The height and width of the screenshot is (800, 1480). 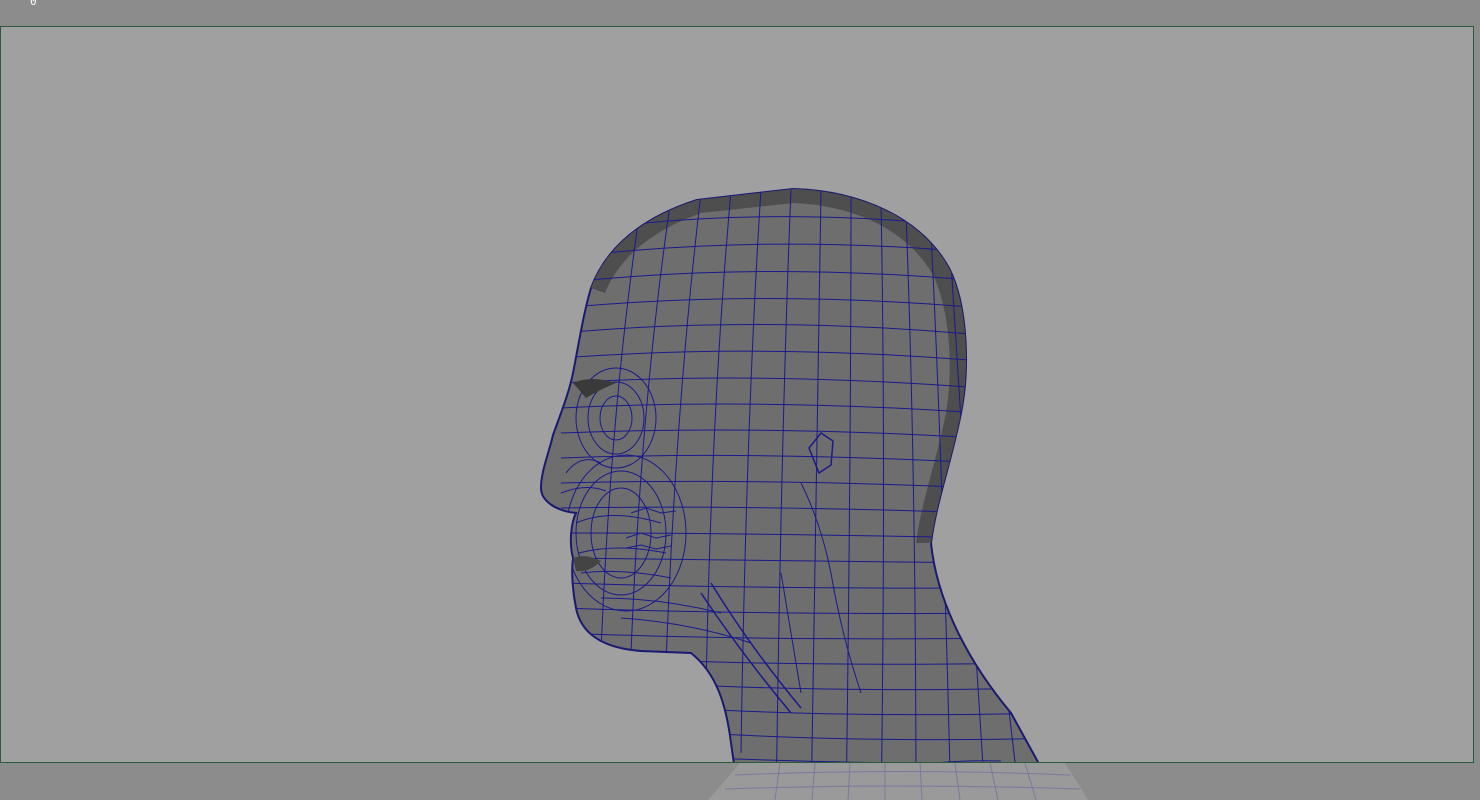 I want to click on viewport-corner-marker: 0, so click(x=33, y=4).